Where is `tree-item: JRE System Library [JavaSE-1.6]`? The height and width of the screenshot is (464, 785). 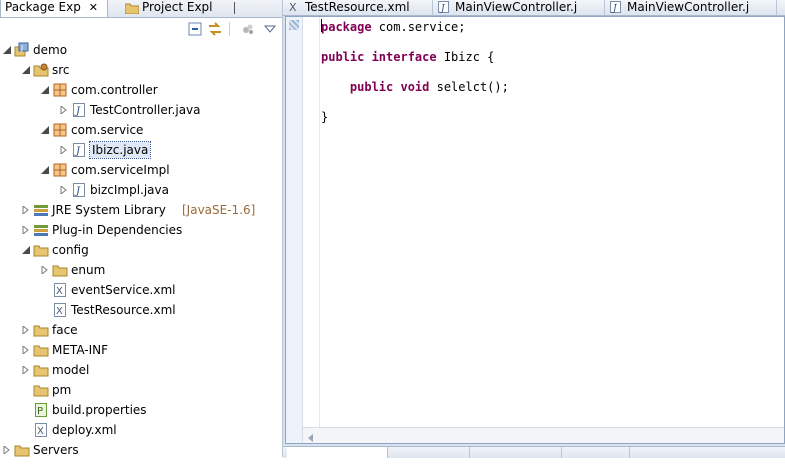
tree-item: JRE System Library [JavaSE-1.6] is located at coordinates (141, 210).